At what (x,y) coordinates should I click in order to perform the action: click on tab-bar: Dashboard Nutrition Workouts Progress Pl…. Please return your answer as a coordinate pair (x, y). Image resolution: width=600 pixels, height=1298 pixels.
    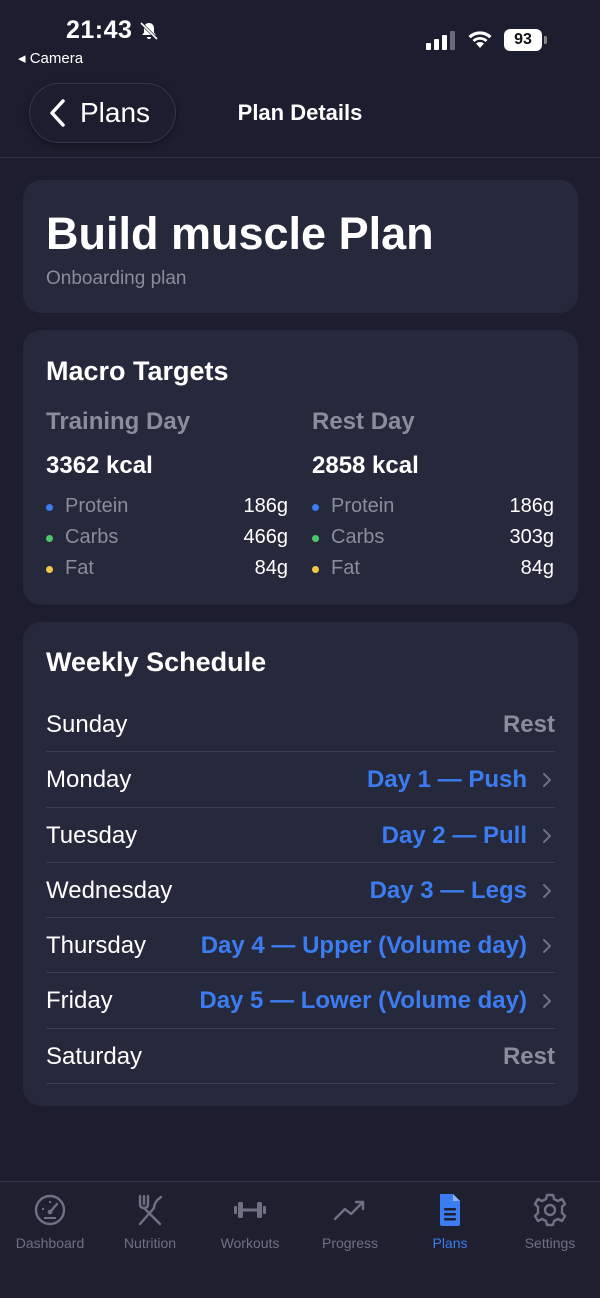
    Looking at the image, I should click on (300, 1239).